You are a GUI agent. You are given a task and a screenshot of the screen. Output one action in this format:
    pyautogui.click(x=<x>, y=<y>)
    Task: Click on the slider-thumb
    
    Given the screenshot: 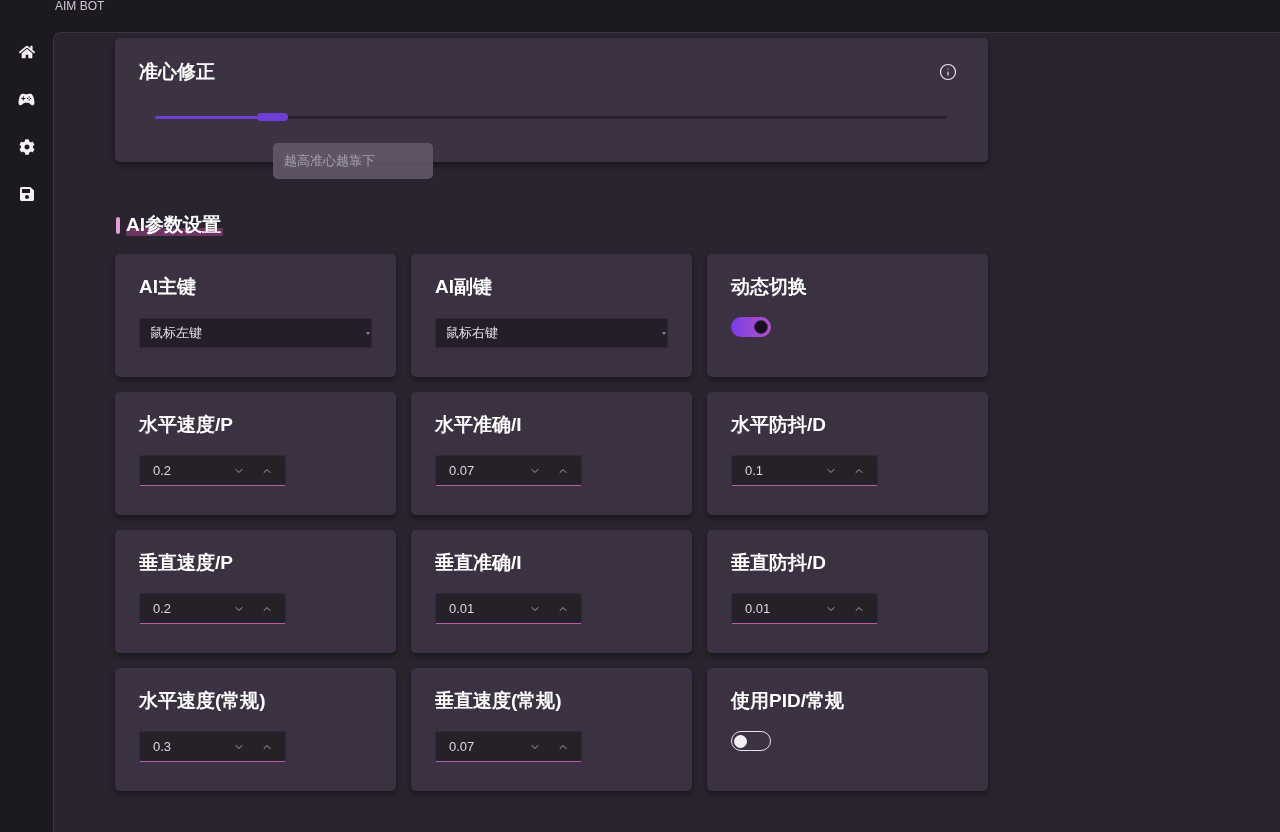 What is the action you would take?
    pyautogui.click(x=273, y=117)
    